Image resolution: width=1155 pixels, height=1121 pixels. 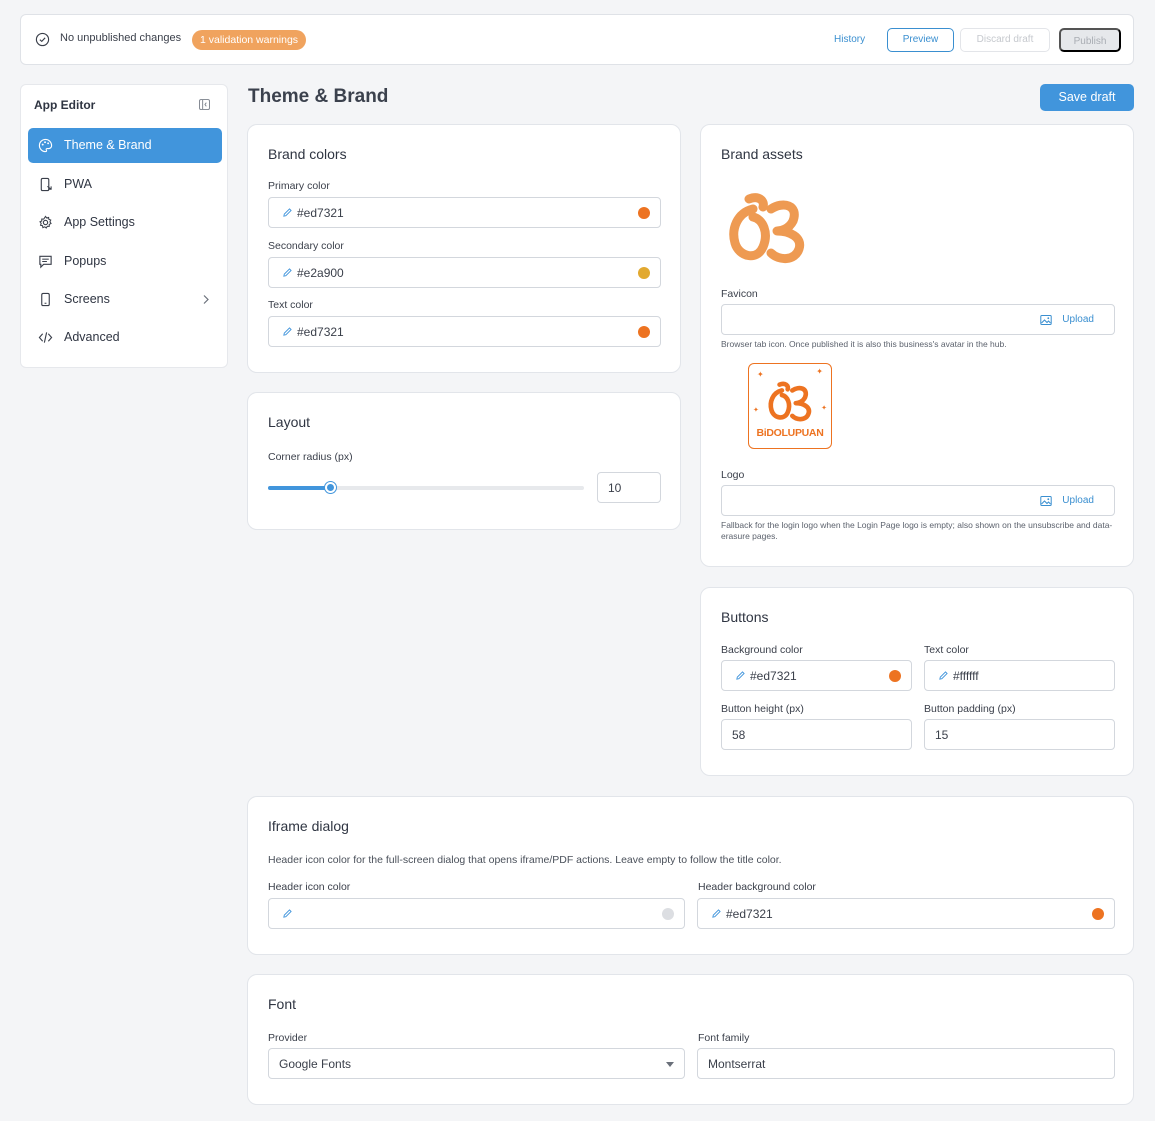 What do you see at coordinates (762, 154) in the screenshot?
I see `card-title: Brand assets` at bounding box center [762, 154].